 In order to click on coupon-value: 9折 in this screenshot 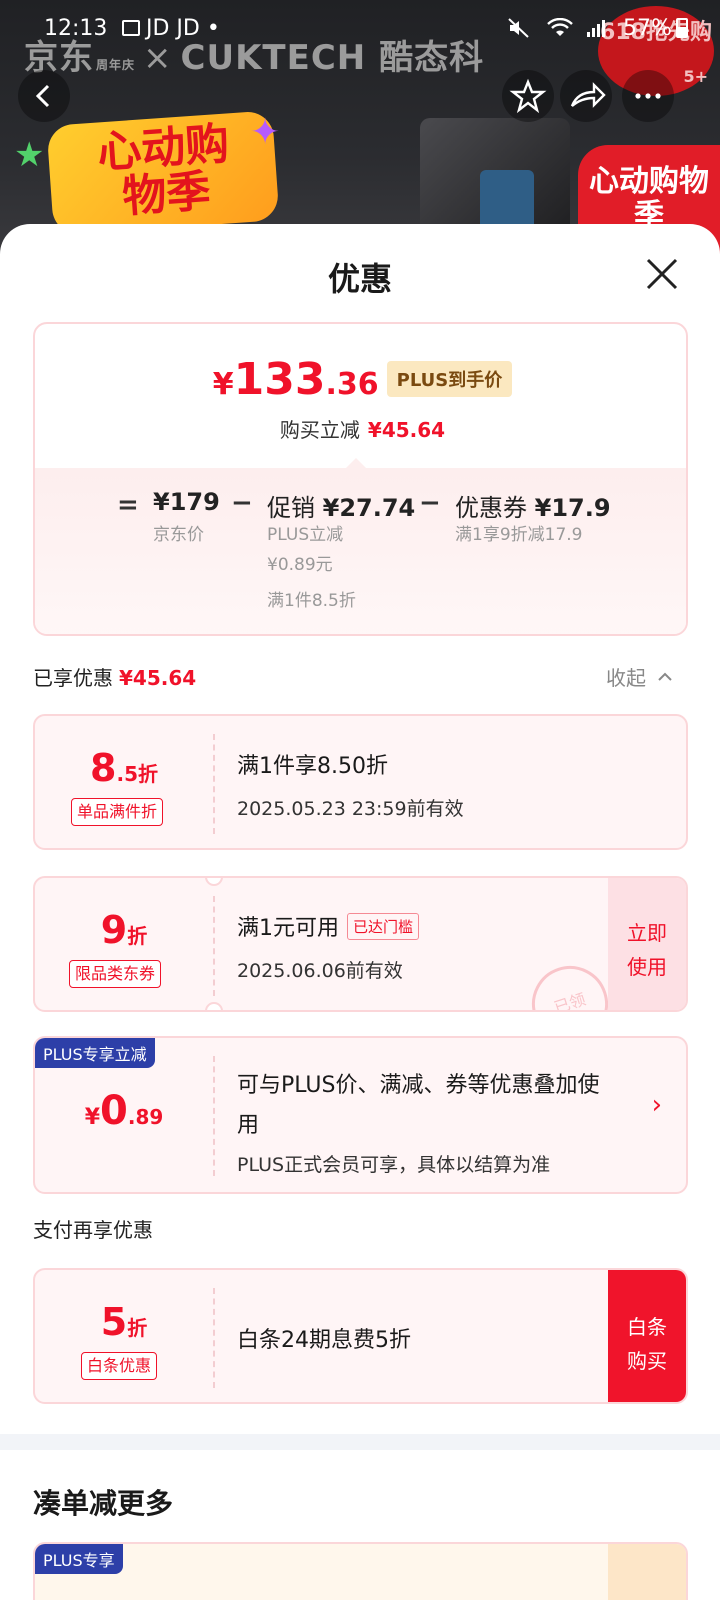, I will do `click(124, 930)`.